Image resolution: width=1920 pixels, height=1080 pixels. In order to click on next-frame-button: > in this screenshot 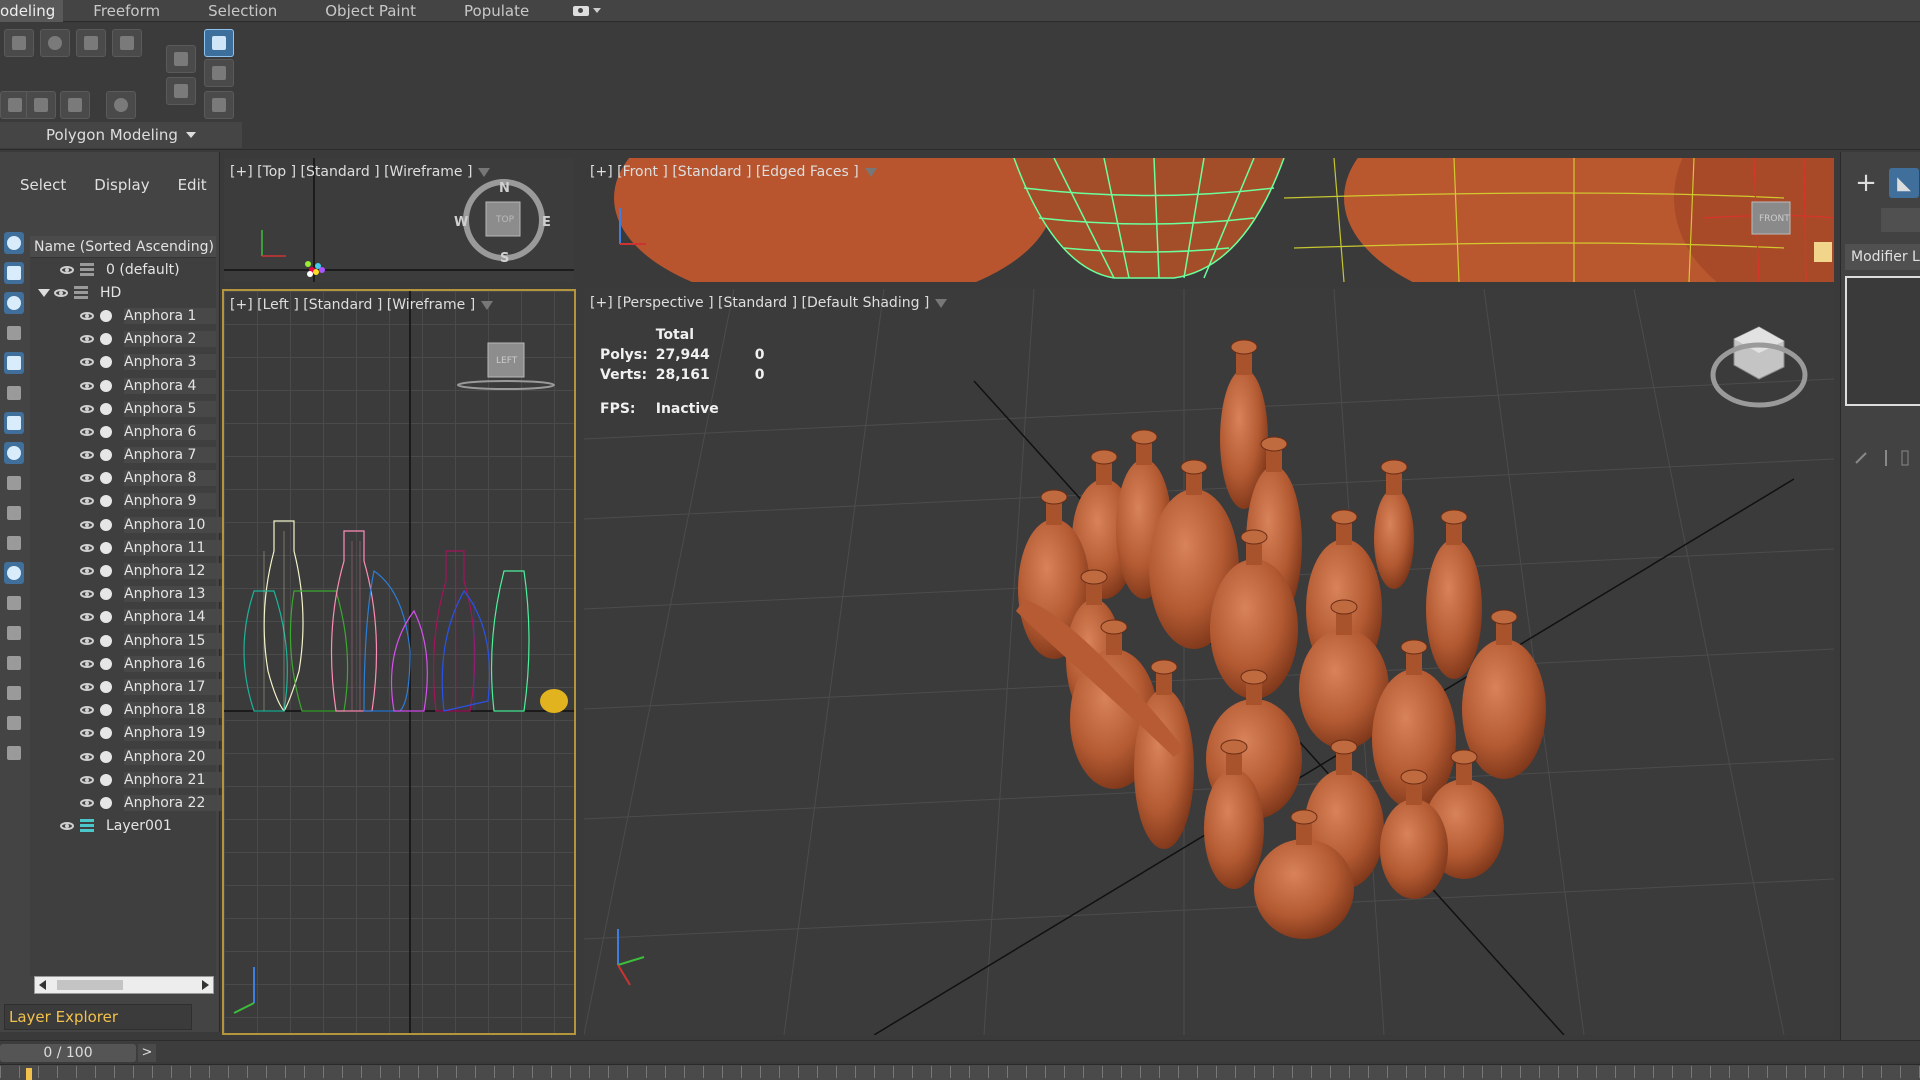, I will do `click(147, 1053)`.